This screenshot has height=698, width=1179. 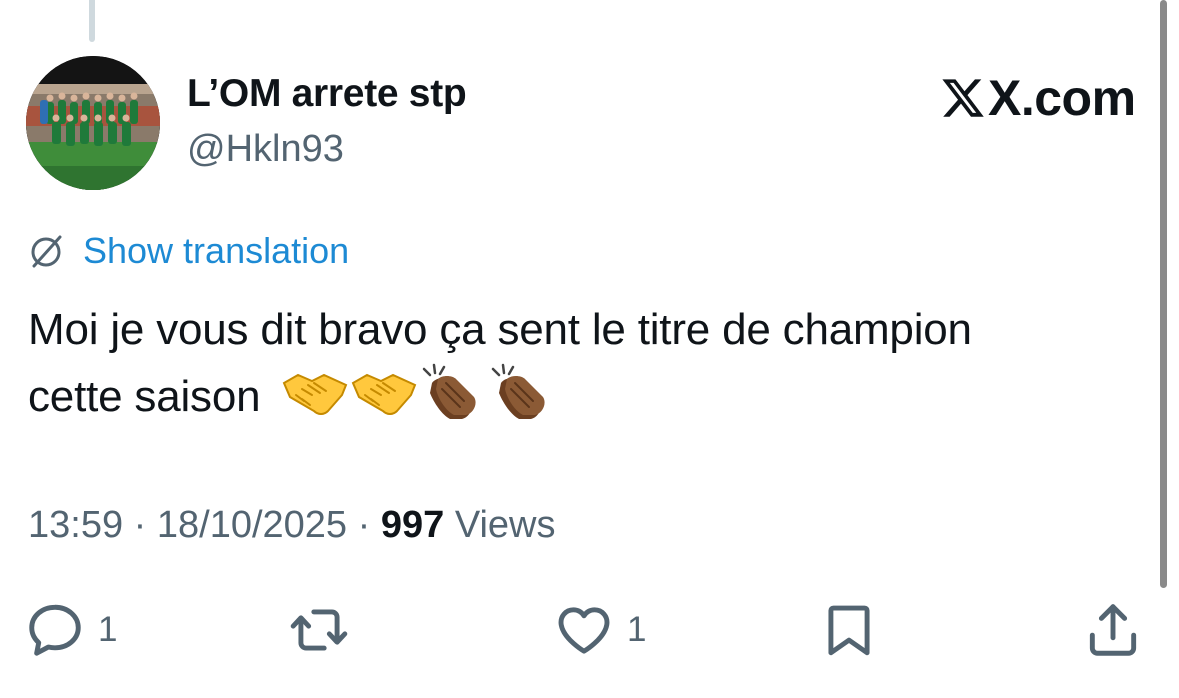 I want to click on share-button, so click(x=1113, y=630).